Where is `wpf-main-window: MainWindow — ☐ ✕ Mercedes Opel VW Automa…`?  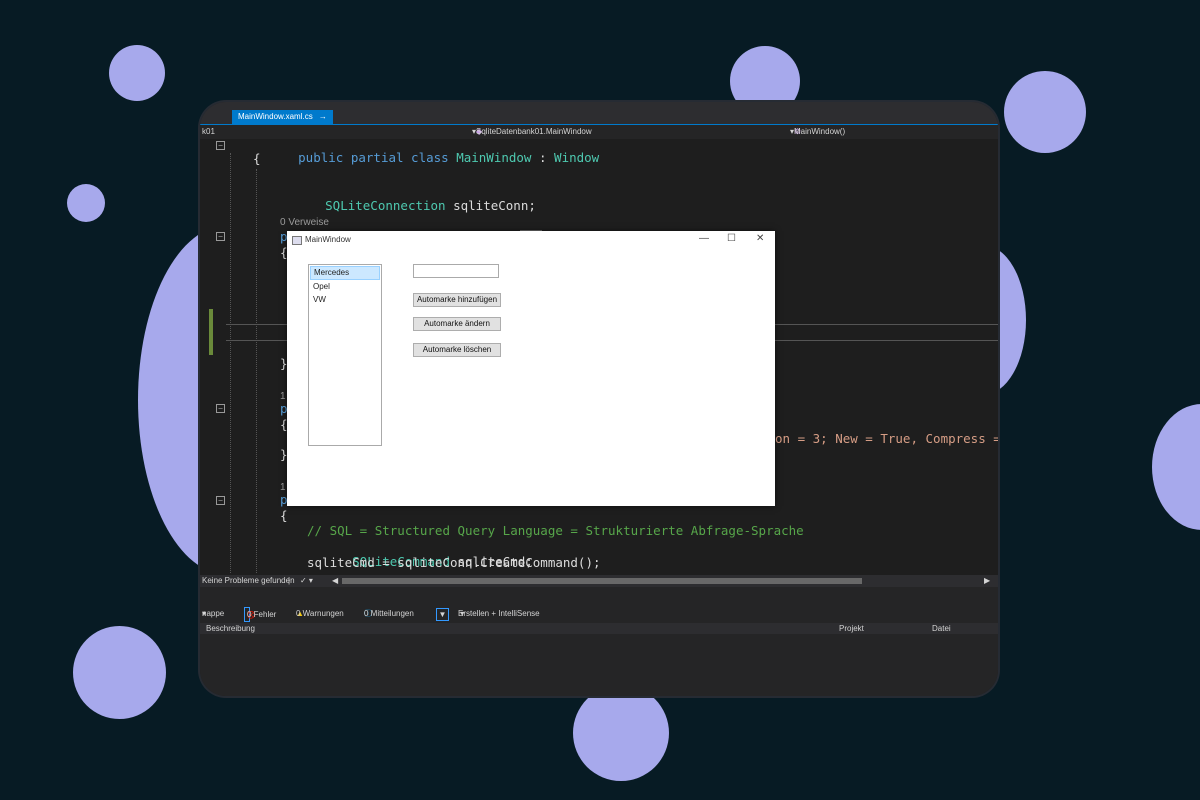 wpf-main-window: MainWindow — ☐ ✕ Mercedes Opel VW Automa… is located at coordinates (531, 368).